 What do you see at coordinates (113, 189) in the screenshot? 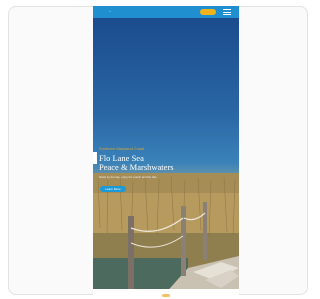
I see `hero-cta-button: Learn More` at bounding box center [113, 189].